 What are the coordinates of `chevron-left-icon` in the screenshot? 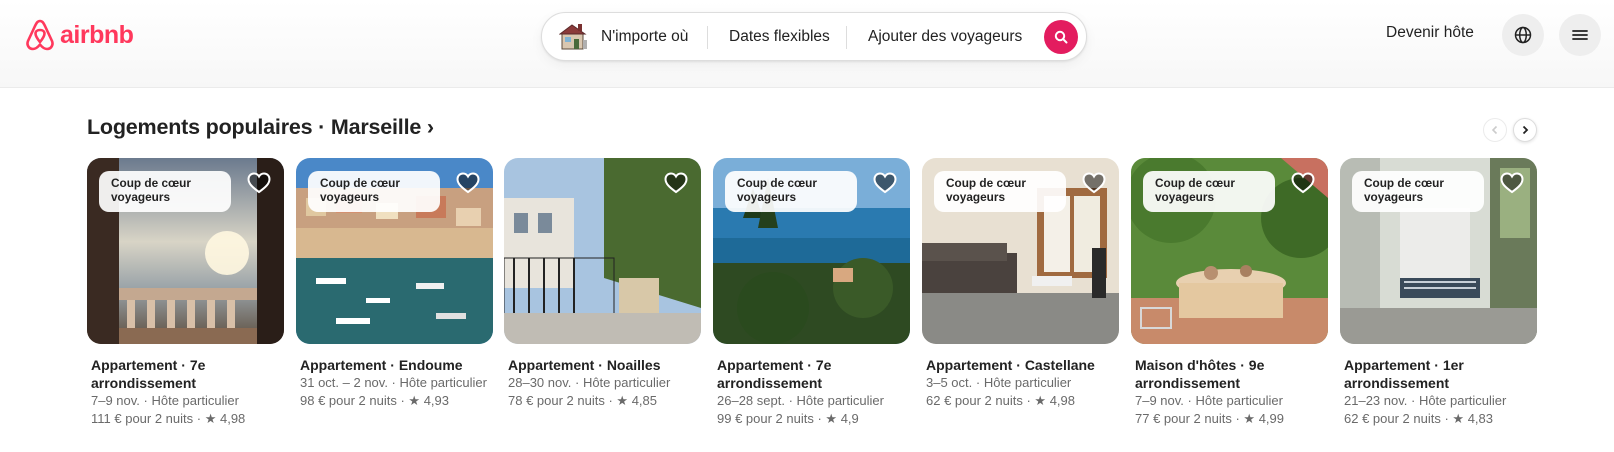 It's located at (1494, 130).